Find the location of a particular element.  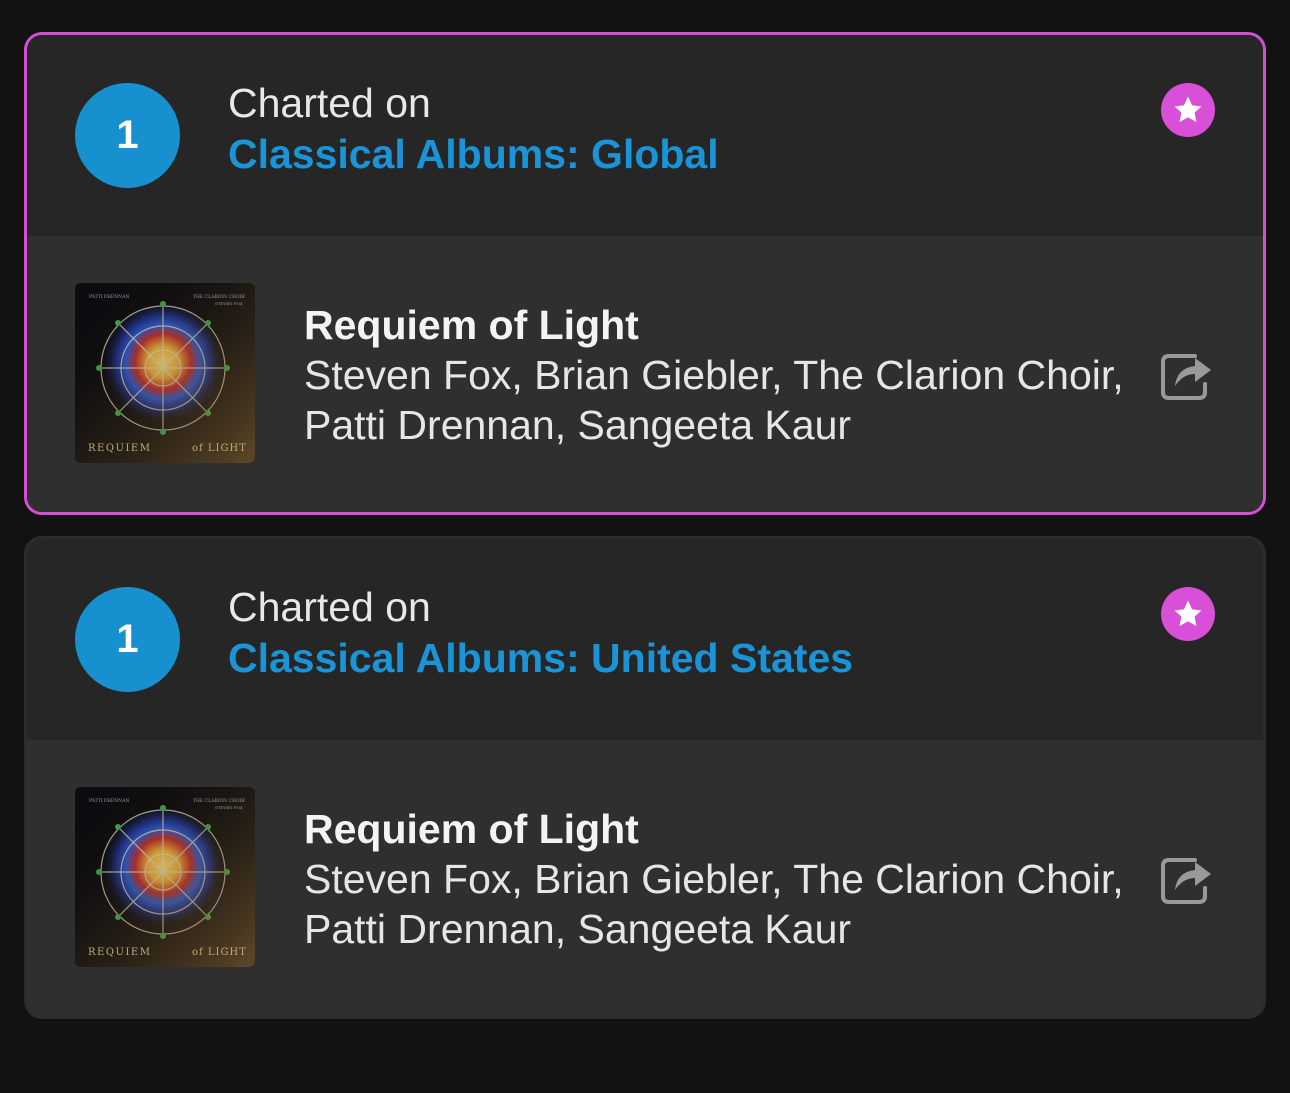

chart-name-link: Classical Albums: United States is located at coordinates (540, 658).